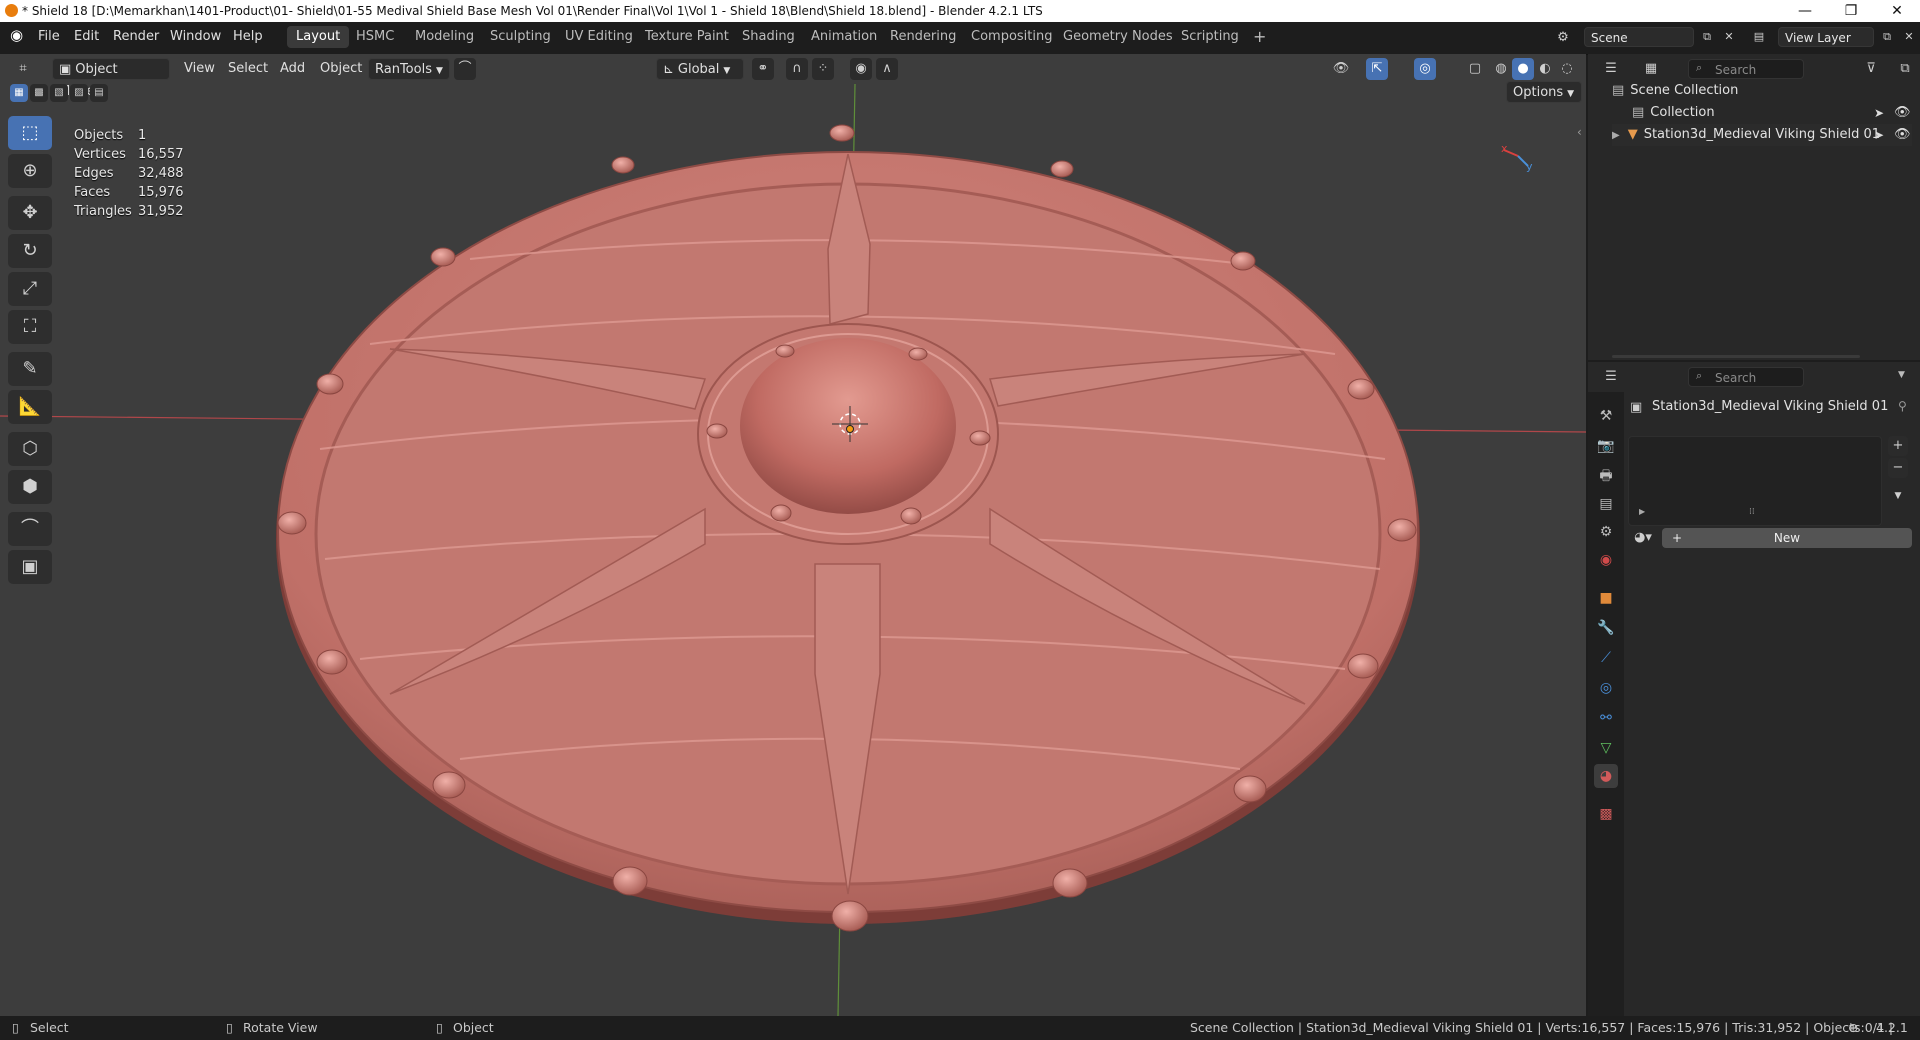 This screenshot has width=1920, height=1040. Describe the element at coordinates (248, 36) in the screenshot. I see `menu-help: Help` at that location.